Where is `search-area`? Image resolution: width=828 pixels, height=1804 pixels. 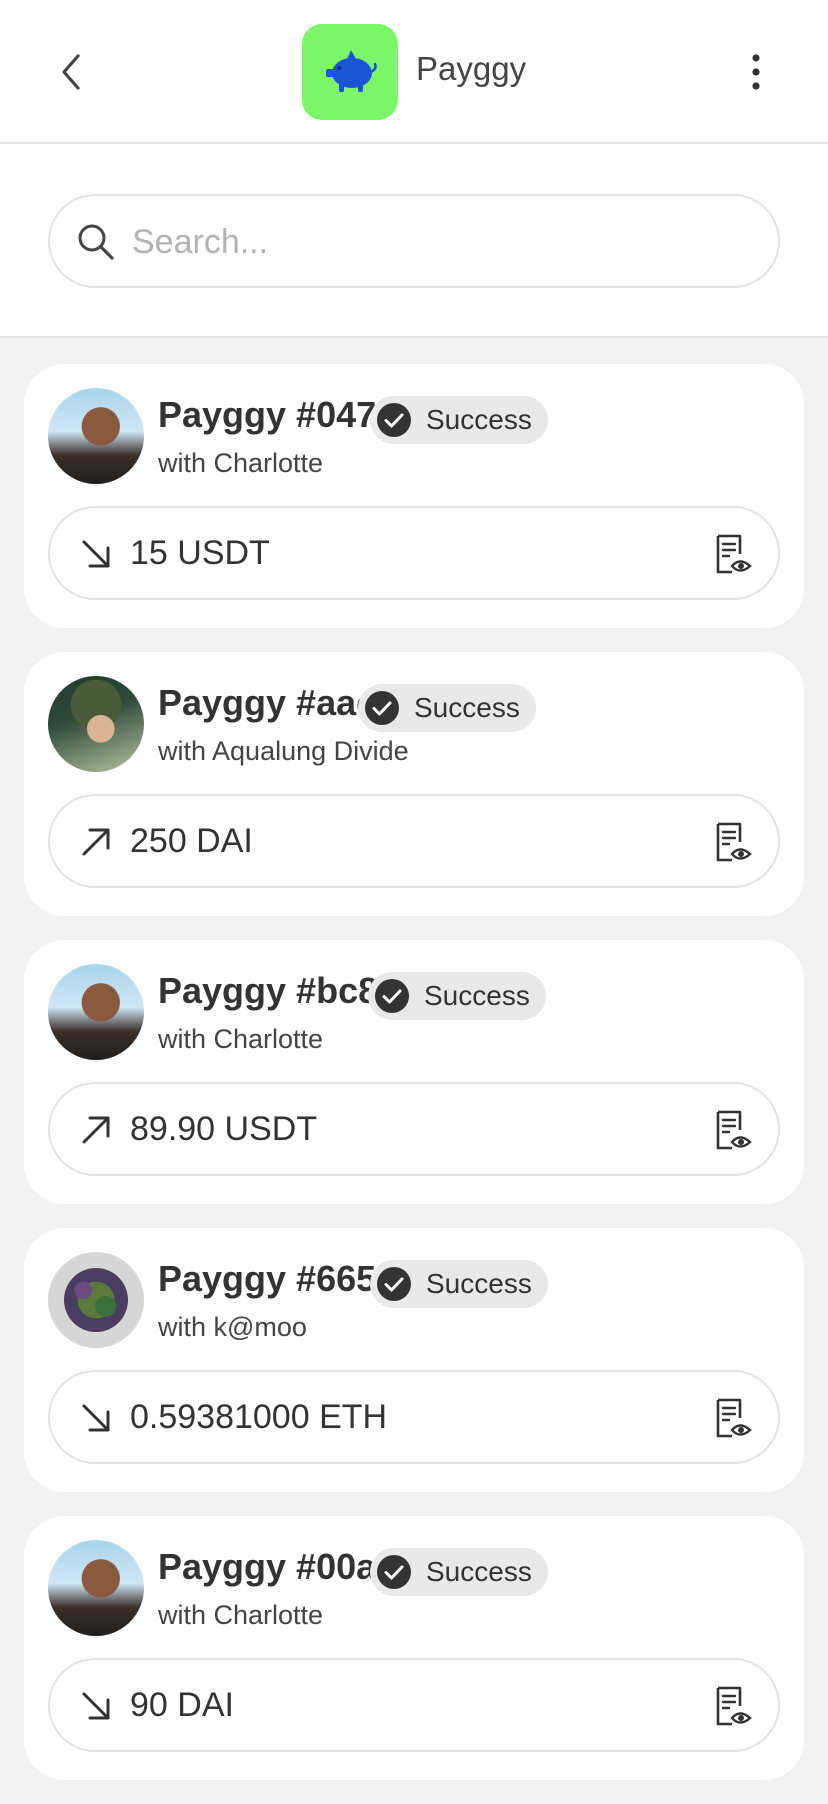 search-area is located at coordinates (414, 241).